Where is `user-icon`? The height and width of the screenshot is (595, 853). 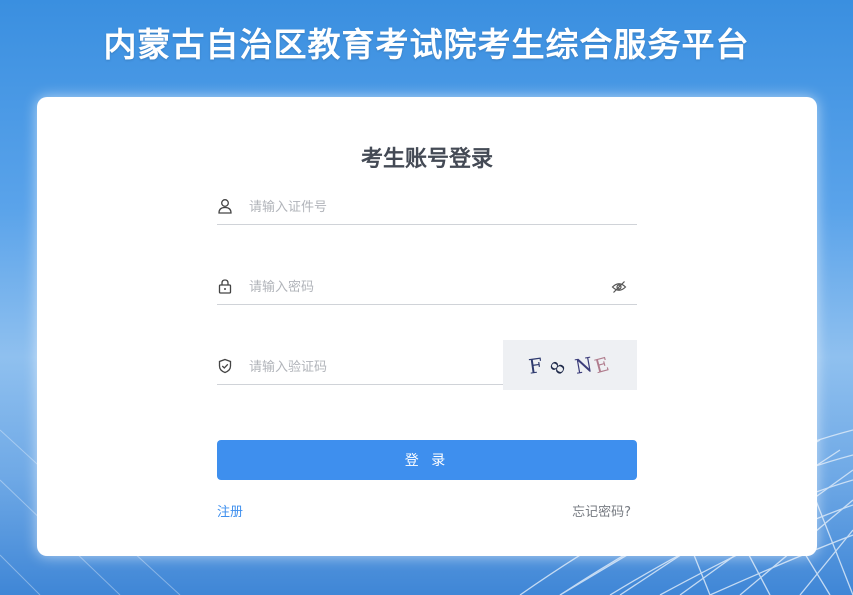 user-icon is located at coordinates (225, 206).